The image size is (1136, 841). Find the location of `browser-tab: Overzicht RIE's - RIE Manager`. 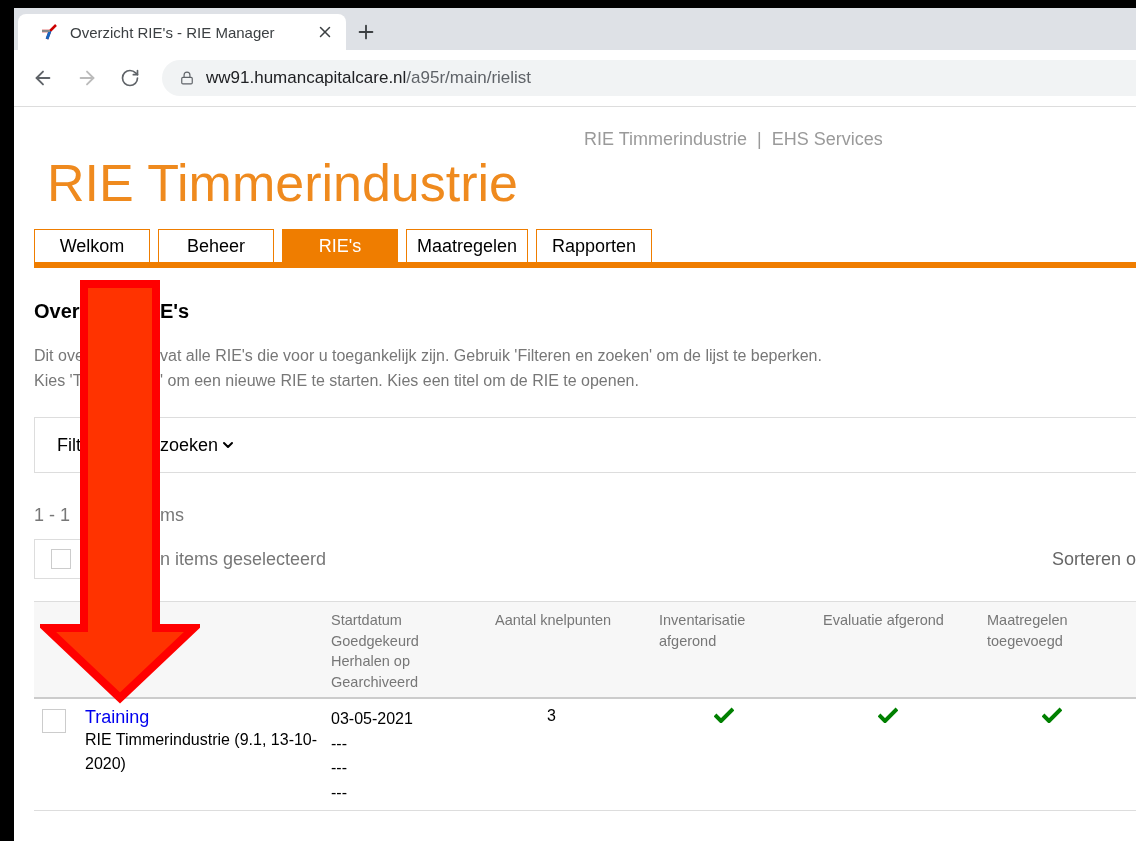

browser-tab: Overzicht RIE's - RIE Manager is located at coordinates (182, 32).